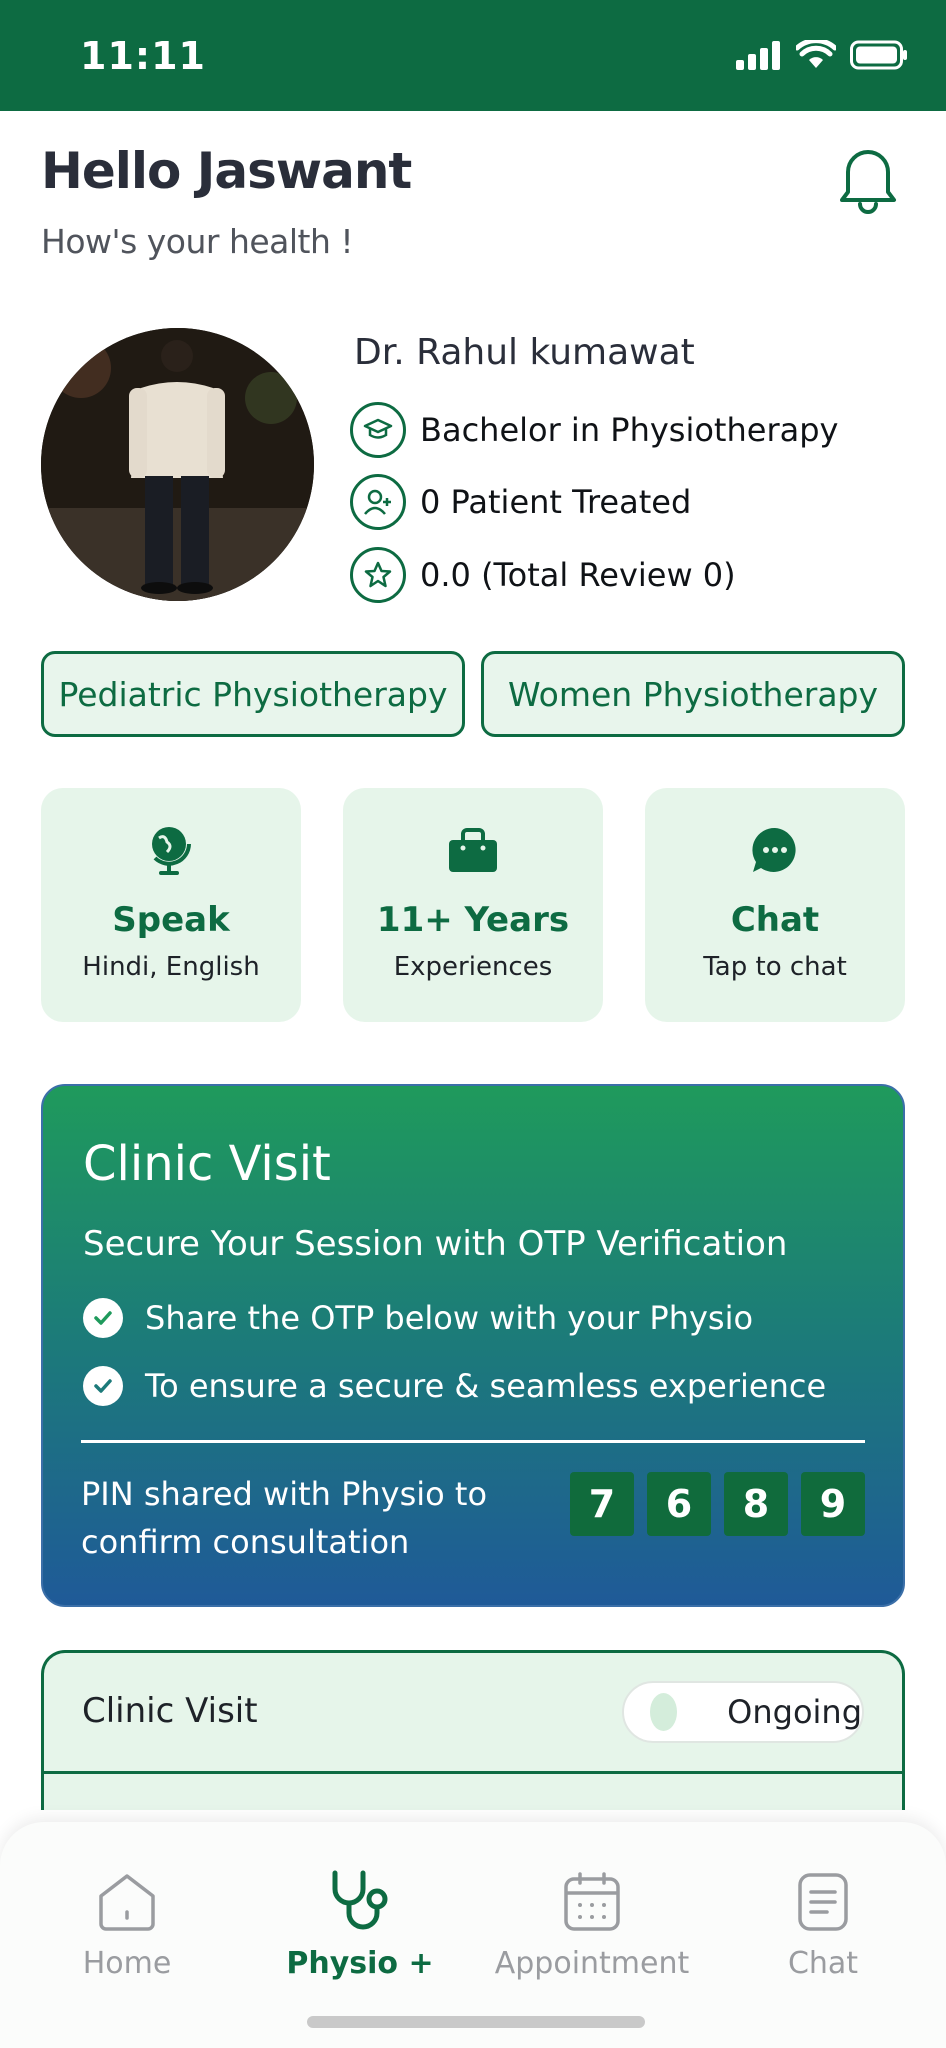  I want to click on visit-card: Clinic Visit Ongoing, so click(473, 1730).